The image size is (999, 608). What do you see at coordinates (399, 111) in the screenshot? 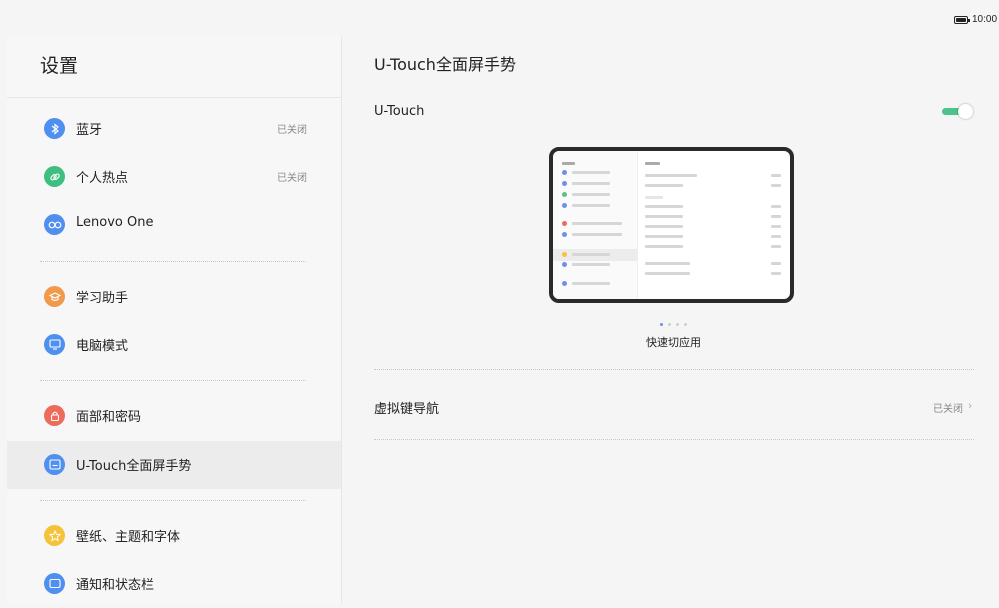
I see `utouch-label: U-Touch` at bounding box center [399, 111].